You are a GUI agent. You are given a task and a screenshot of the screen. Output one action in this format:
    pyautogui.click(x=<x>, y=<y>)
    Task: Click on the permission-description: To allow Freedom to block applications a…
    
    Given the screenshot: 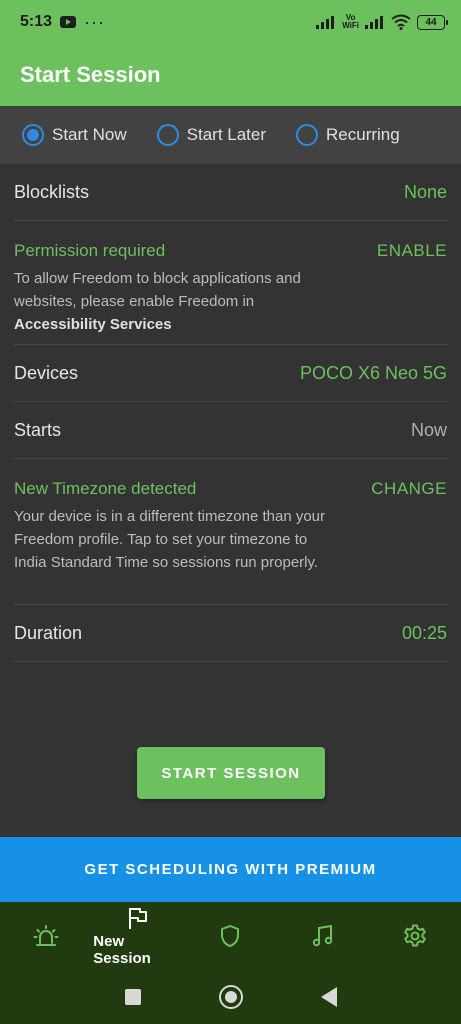 What is the action you would take?
    pyautogui.click(x=157, y=301)
    